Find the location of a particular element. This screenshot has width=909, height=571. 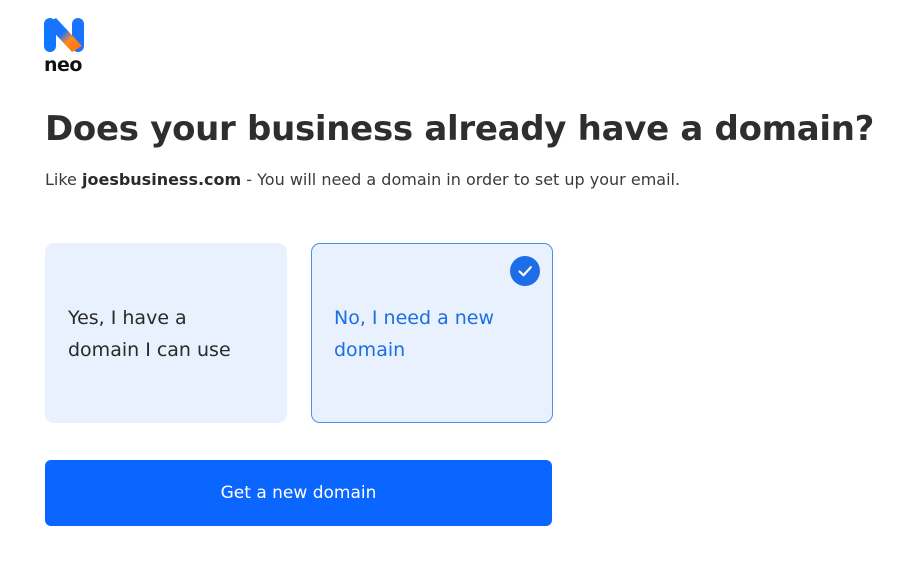

option-label-line: domain is located at coordinates (370, 350).